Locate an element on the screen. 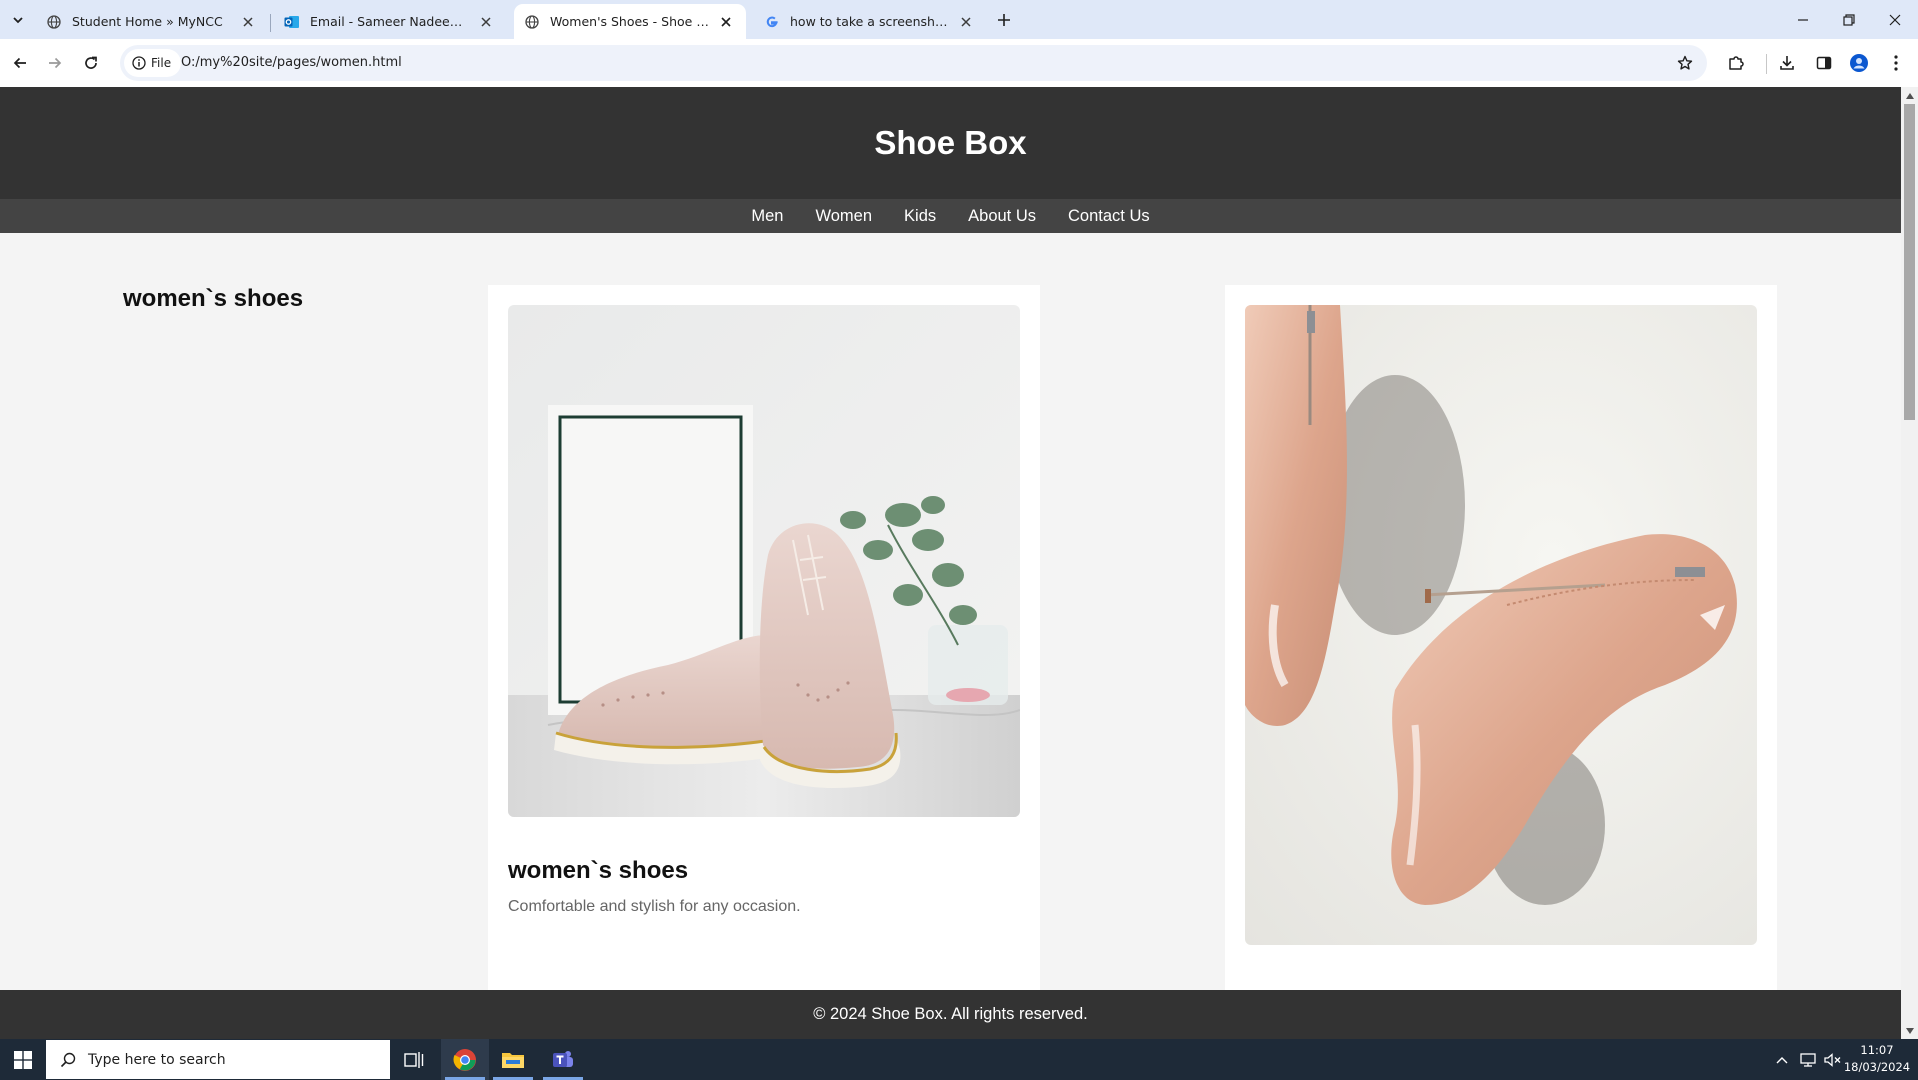 Image resolution: width=1918 pixels, height=1080 pixels. teams-icon is located at coordinates (563, 1060).